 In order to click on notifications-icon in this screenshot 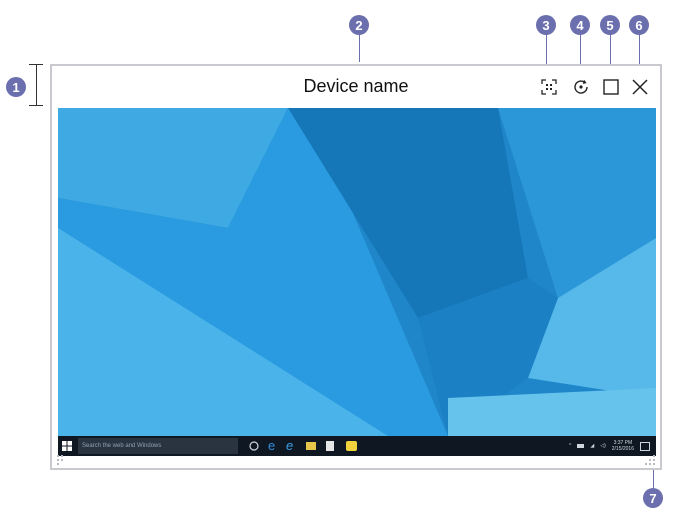, I will do `click(645, 446)`.